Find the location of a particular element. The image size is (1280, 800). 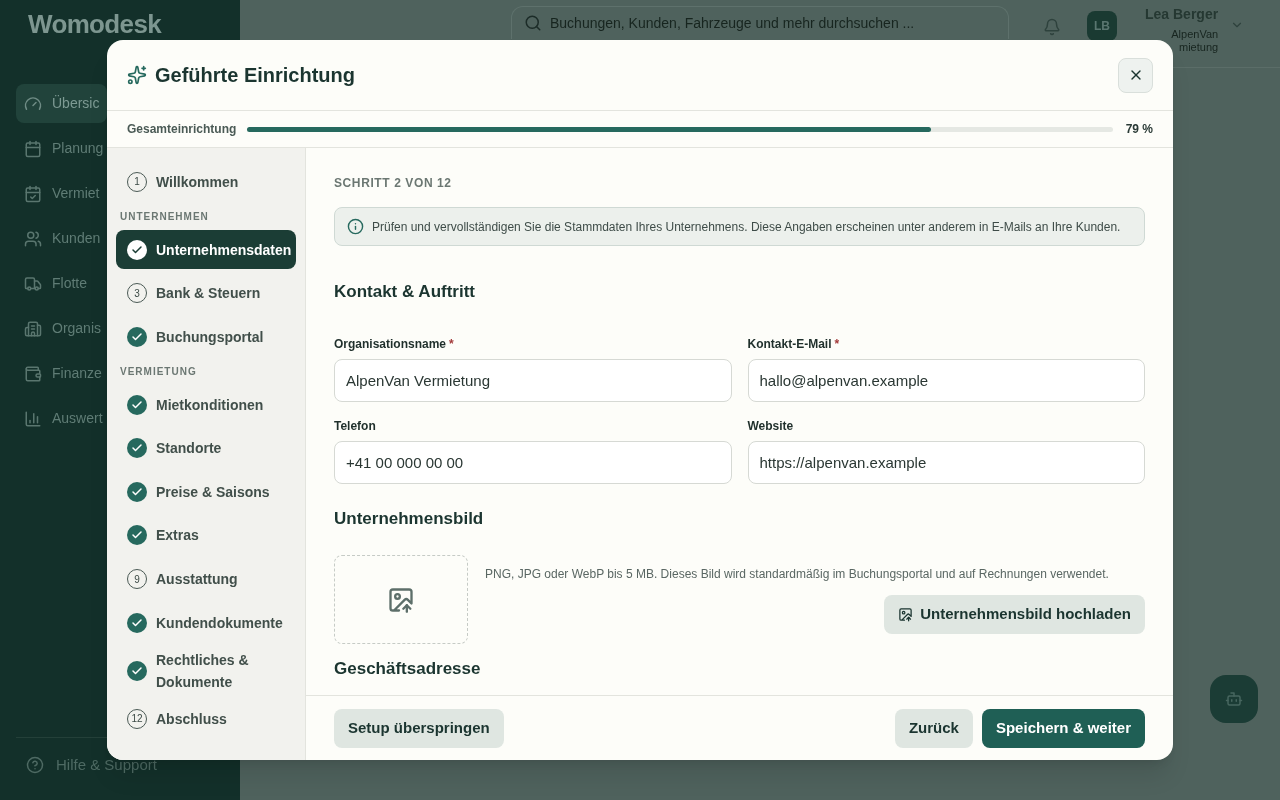

sparkles-icon is located at coordinates (137, 75).